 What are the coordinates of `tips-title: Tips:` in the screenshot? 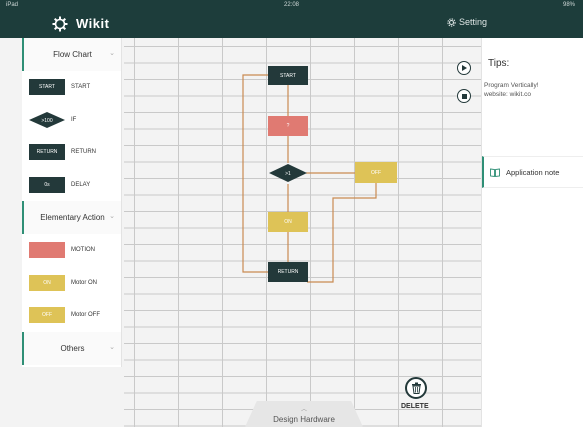 It's located at (499, 63).